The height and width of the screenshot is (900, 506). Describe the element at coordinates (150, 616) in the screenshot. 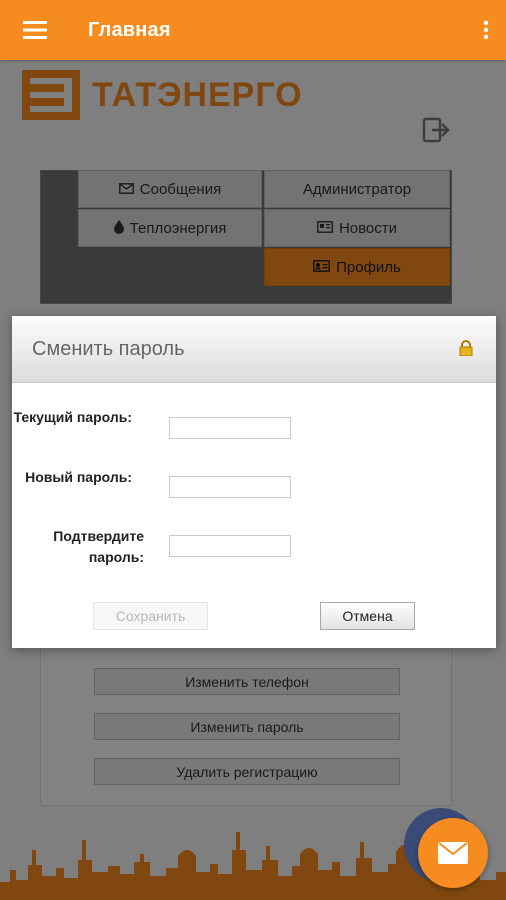

I see `save-button: Сохранить` at that location.